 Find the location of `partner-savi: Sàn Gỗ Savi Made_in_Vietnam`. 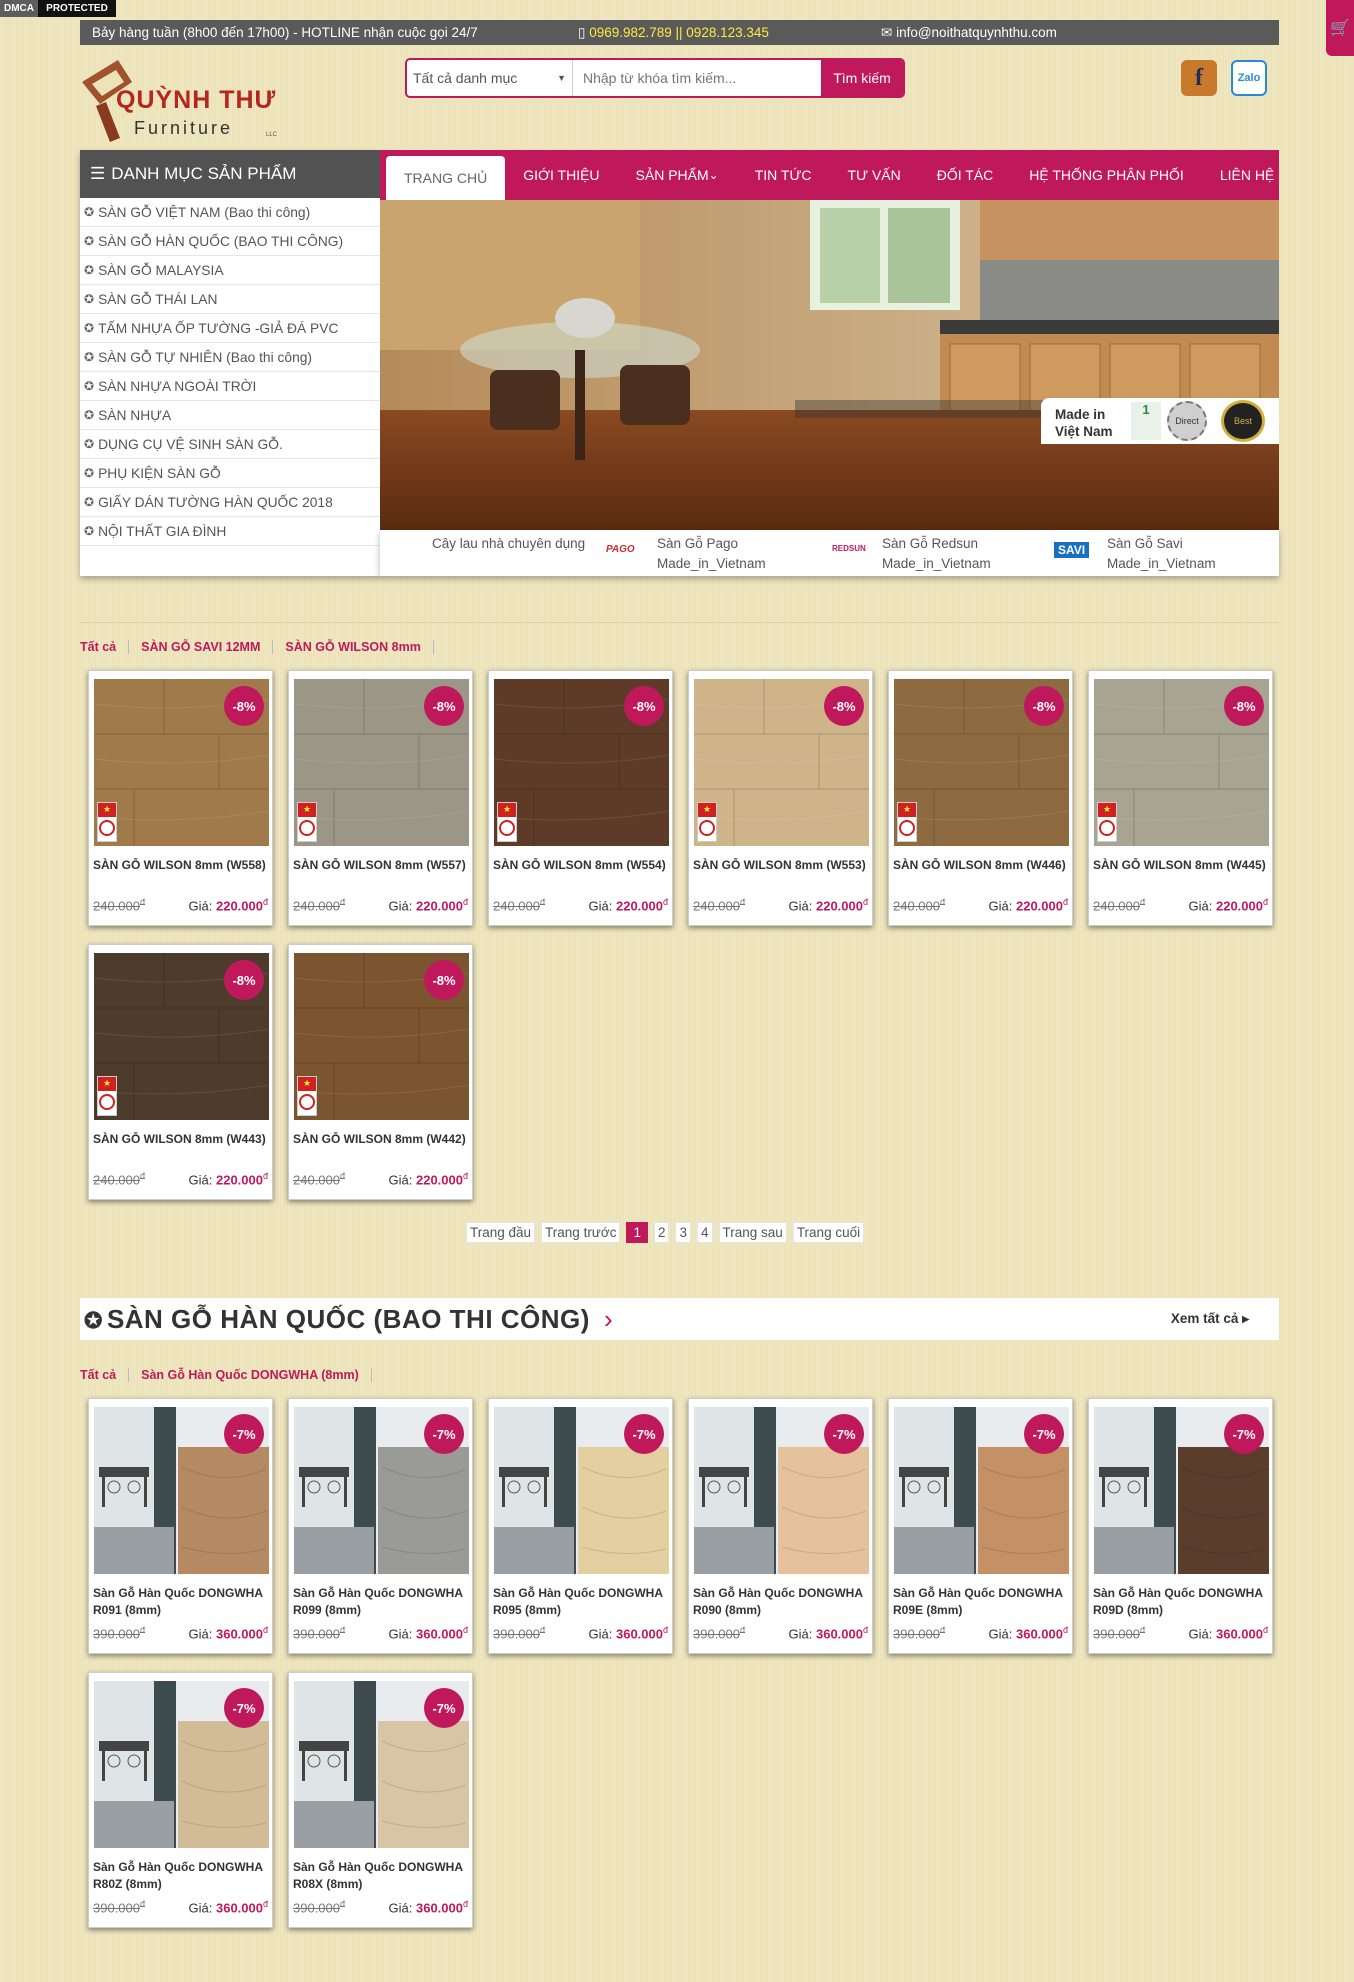

partner-savi: Sàn Gỗ Savi Made_in_Vietnam is located at coordinates (1161, 554).